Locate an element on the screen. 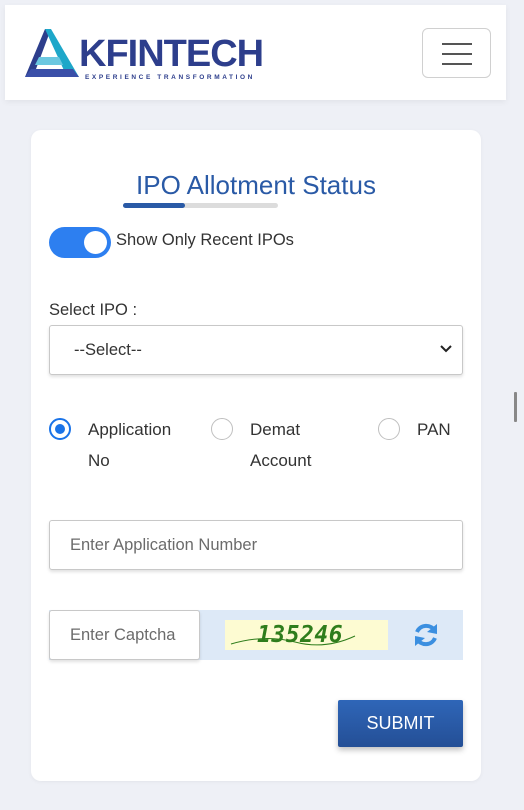 This screenshot has height=810, width=524. select-ipo-label: Select IPO : is located at coordinates (93, 310).